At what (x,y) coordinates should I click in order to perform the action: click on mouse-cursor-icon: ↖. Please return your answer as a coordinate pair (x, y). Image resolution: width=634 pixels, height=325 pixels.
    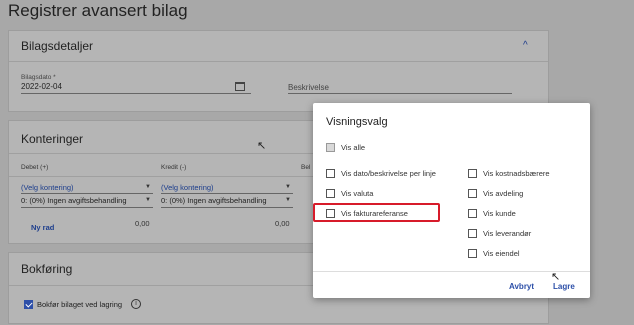
    Looking at the image, I should click on (262, 146).